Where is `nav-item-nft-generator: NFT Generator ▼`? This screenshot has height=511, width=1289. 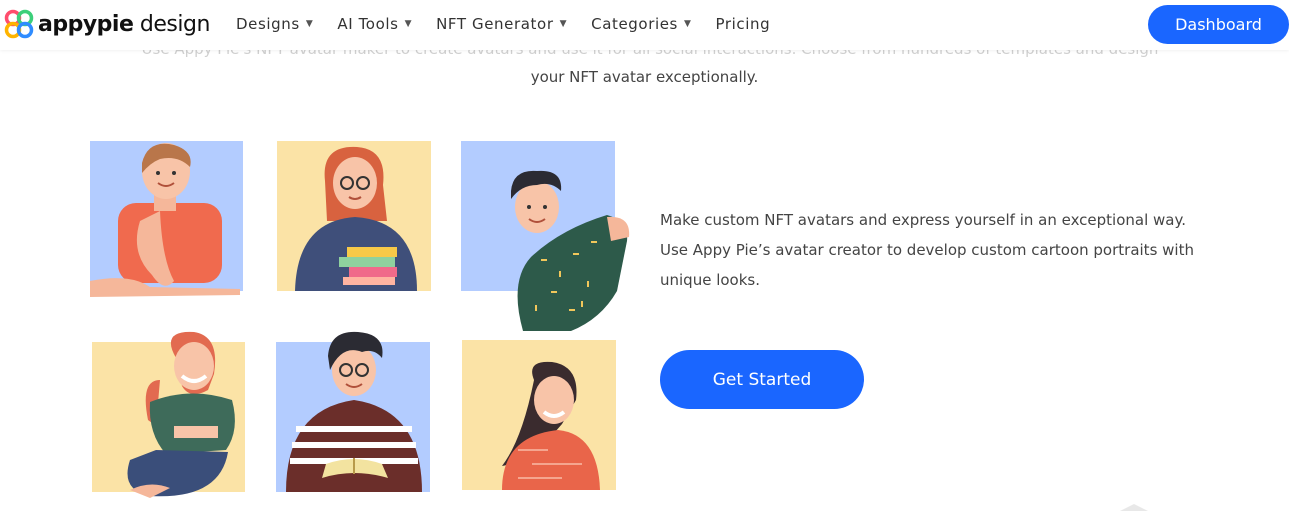 nav-item-nft-generator: NFT Generator ▼ is located at coordinates (501, 24).